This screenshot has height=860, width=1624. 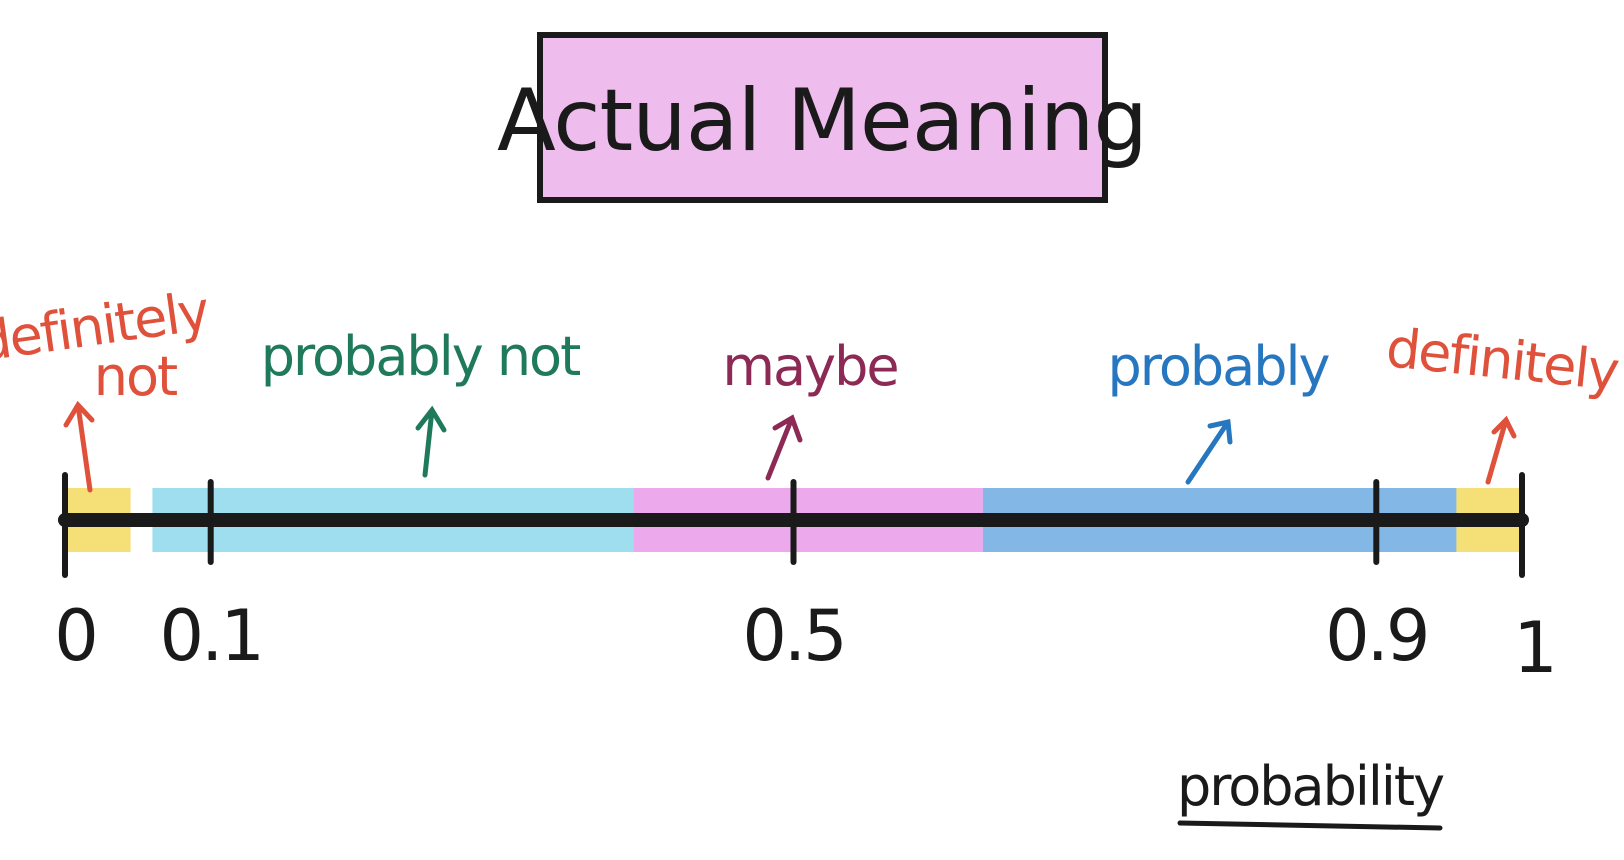 What do you see at coordinates (1310, 825) in the screenshot?
I see `axis-title-underline` at bounding box center [1310, 825].